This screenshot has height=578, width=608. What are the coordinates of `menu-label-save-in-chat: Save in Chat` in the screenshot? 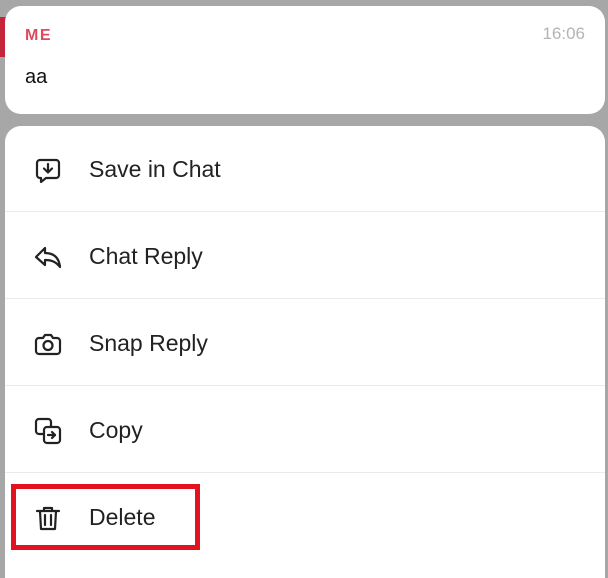 It's located at (155, 169).